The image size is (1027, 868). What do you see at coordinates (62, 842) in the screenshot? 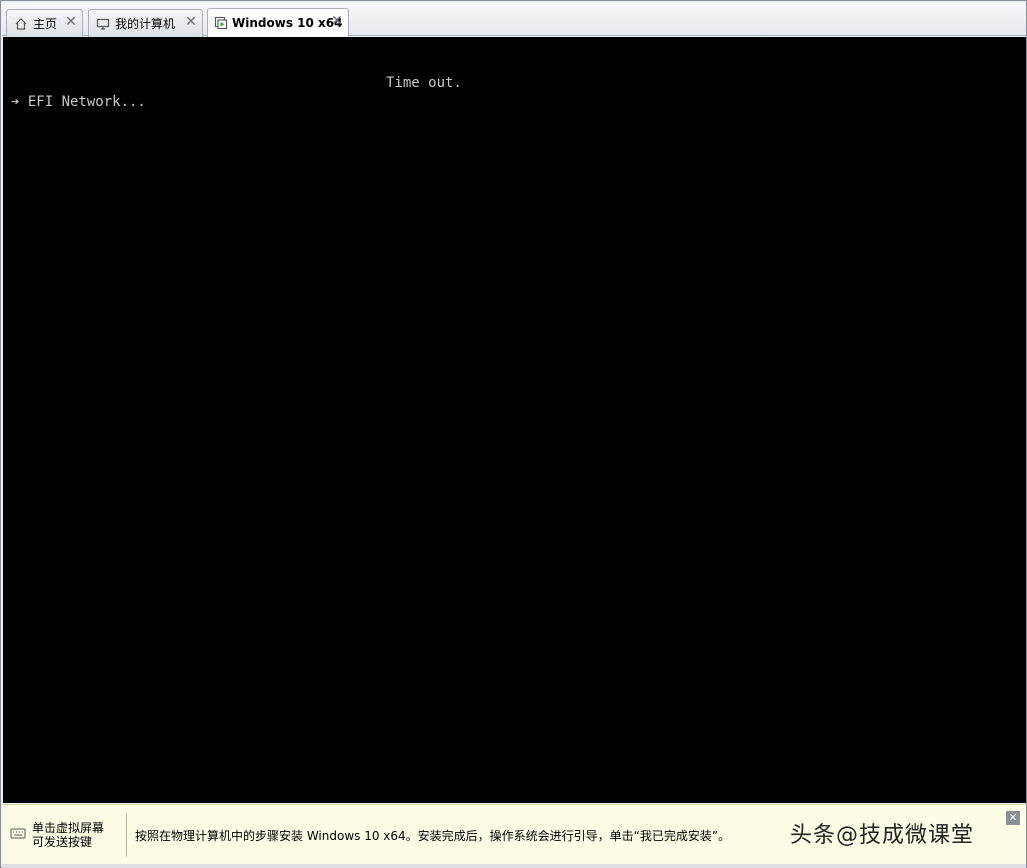
I see `hint-line-2: 可发送按键` at bounding box center [62, 842].